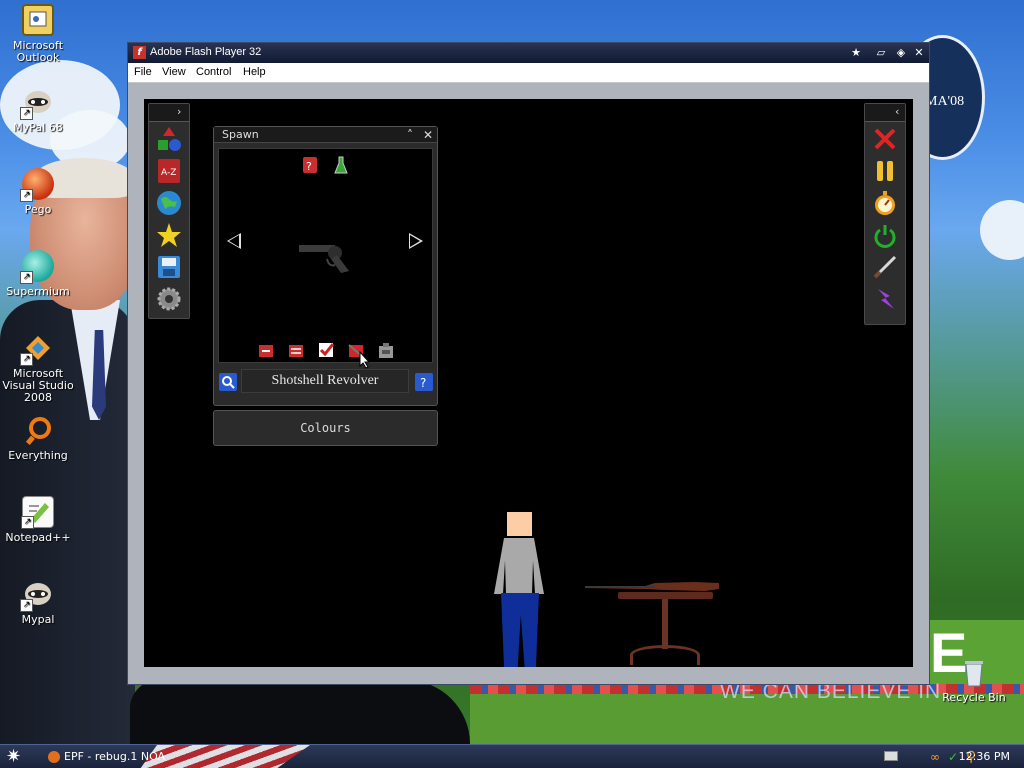  Describe the element at coordinates (139, 52) in the screenshot. I see `flash-app-icon: f` at that location.